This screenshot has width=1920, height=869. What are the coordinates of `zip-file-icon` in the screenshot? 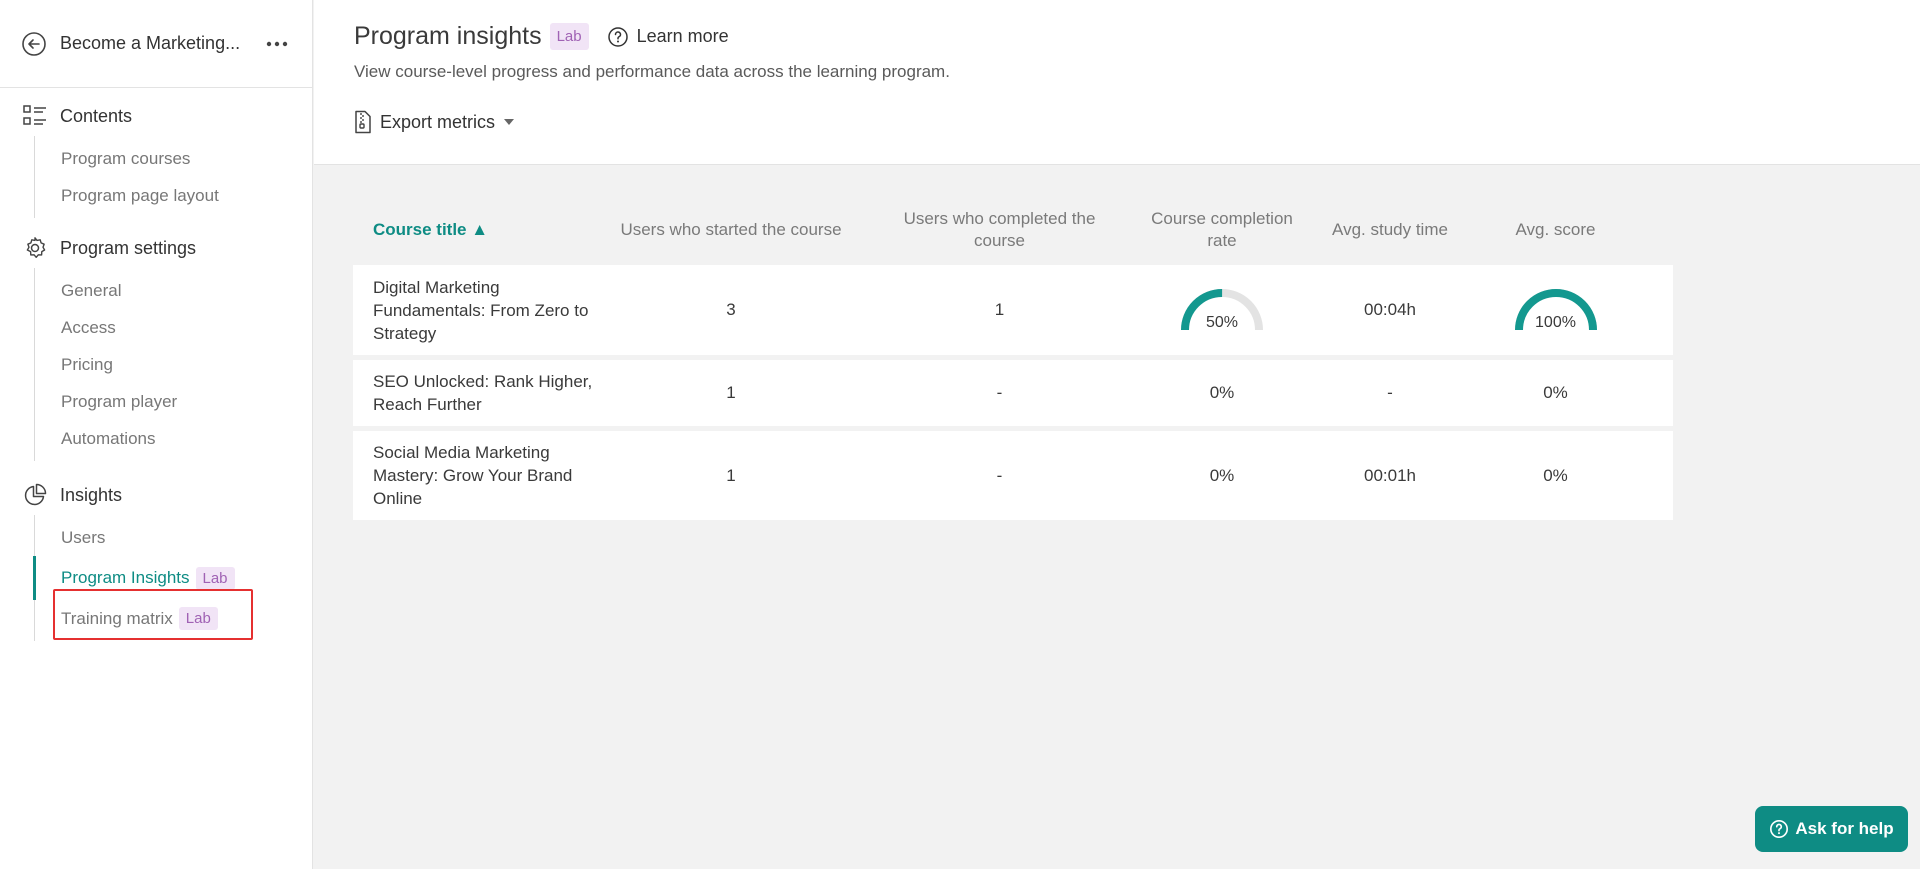 It's located at (363, 122).